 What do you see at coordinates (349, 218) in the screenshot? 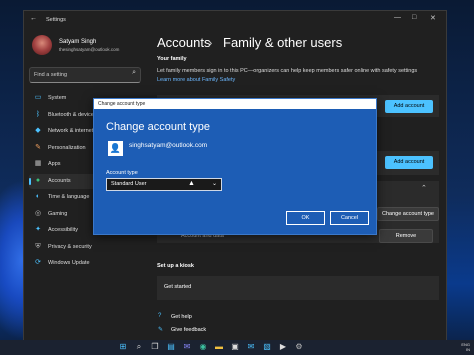
I see `cancel-button: Cancel` at bounding box center [349, 218].